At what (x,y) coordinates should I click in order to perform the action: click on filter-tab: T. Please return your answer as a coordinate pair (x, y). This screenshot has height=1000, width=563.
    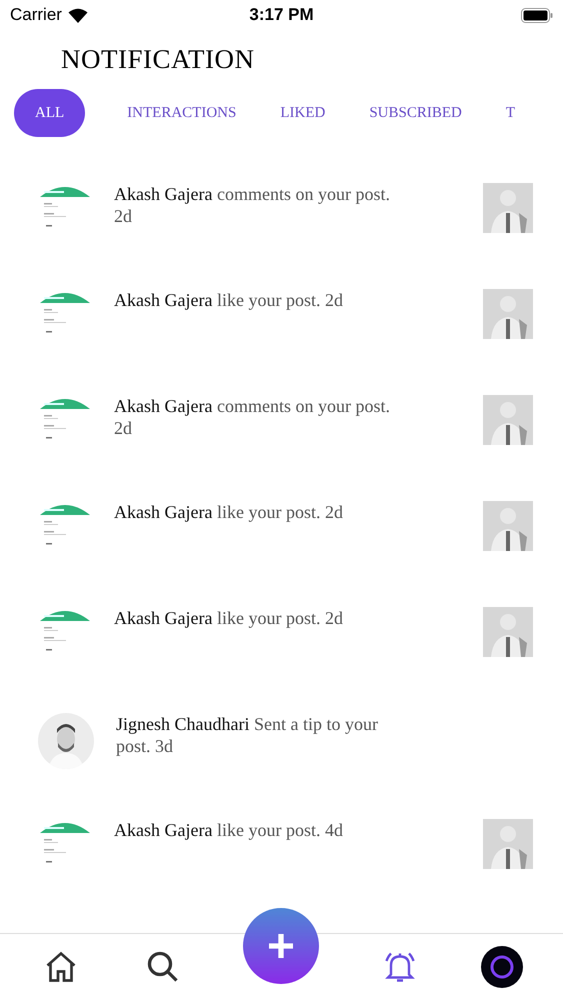
    Looking at the image, I should click on (511, 113).